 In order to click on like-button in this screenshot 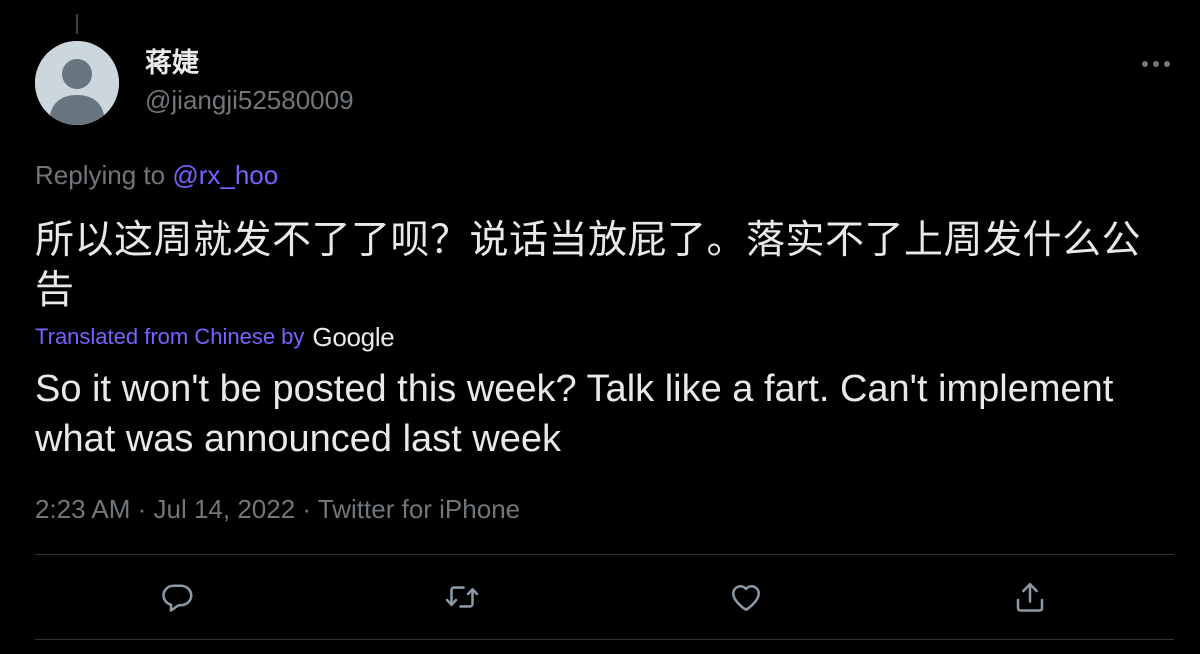, I will do `click(746, 597)`.